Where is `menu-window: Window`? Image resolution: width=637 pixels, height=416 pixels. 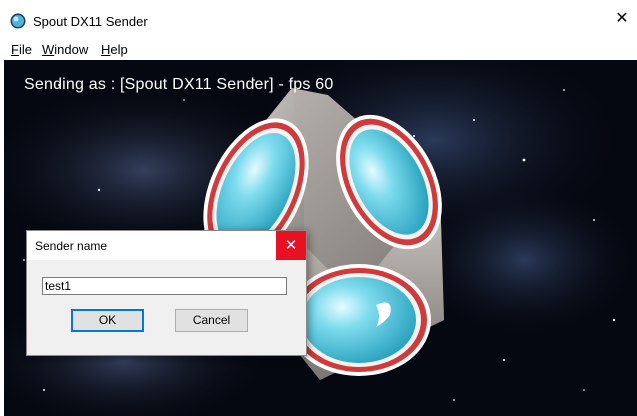 menu-window: Window is located at coordinates (65, 49).